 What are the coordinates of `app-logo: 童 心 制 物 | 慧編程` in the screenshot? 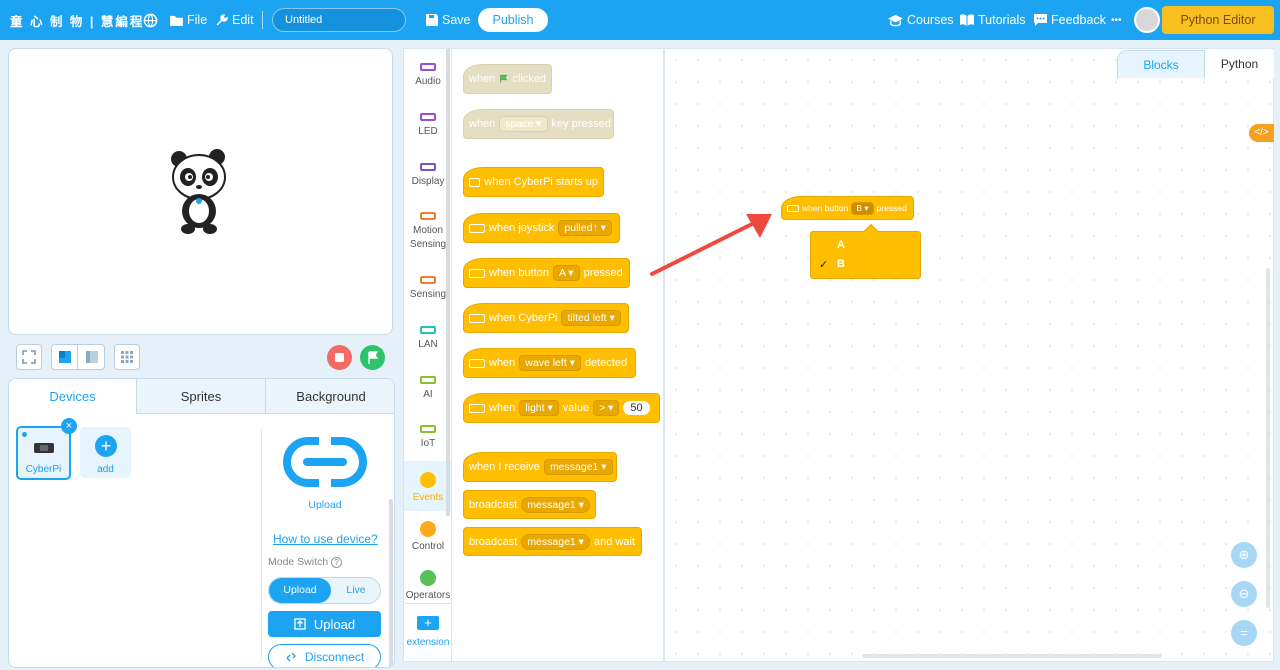 It's located at (77, 21).